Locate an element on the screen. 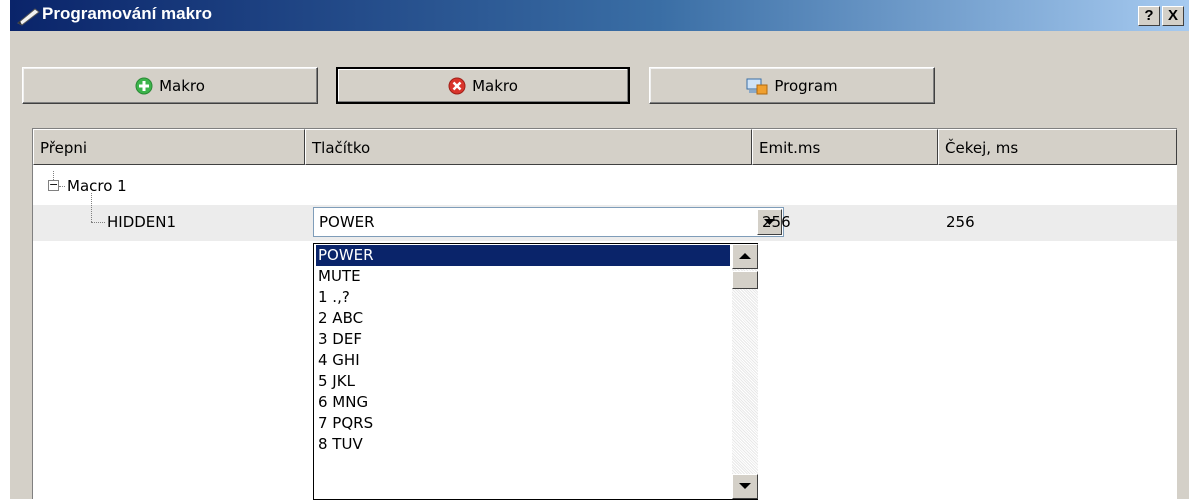 The width and height of the screenshot is (1189, 502). dropdown-option: 6 MNG is located at coordinates (523, 402).